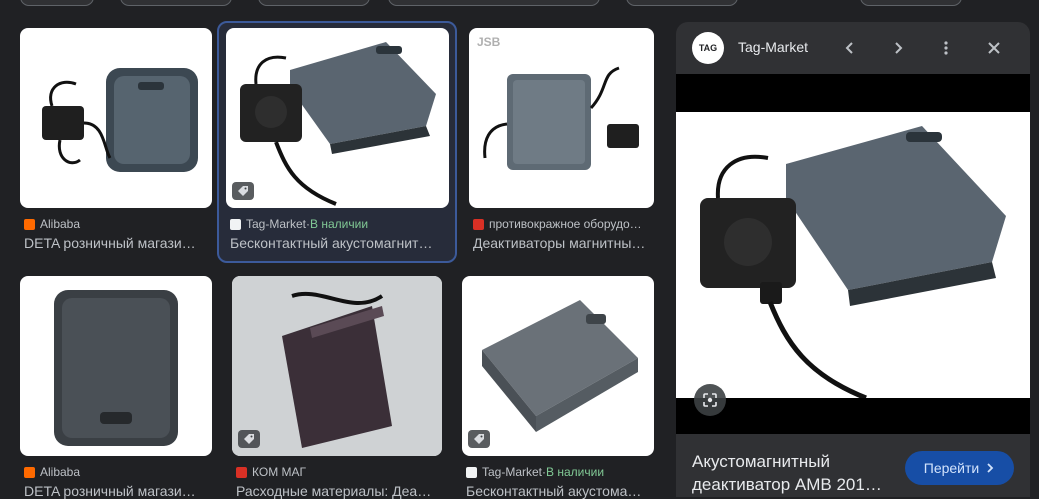 The width and height of the screenshot is (1039, 499). What do you see at coordinates (850, 48) in the screenshot?
I see `chevron-left-icon` at bounding box center [850, 48].